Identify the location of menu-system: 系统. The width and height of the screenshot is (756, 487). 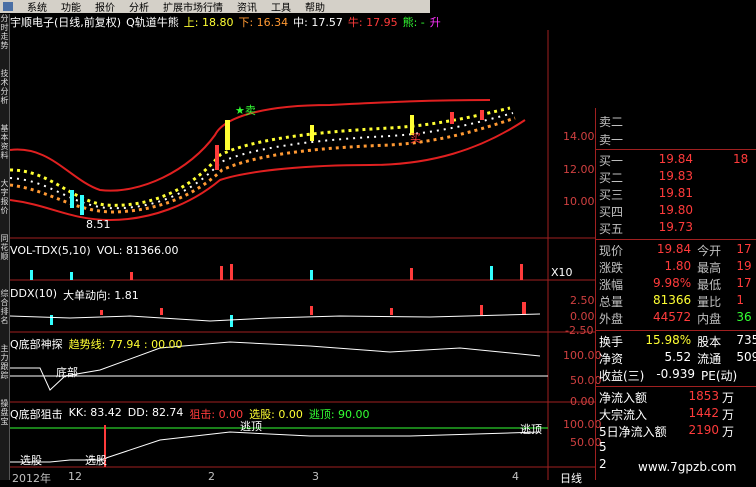
(37, 7).